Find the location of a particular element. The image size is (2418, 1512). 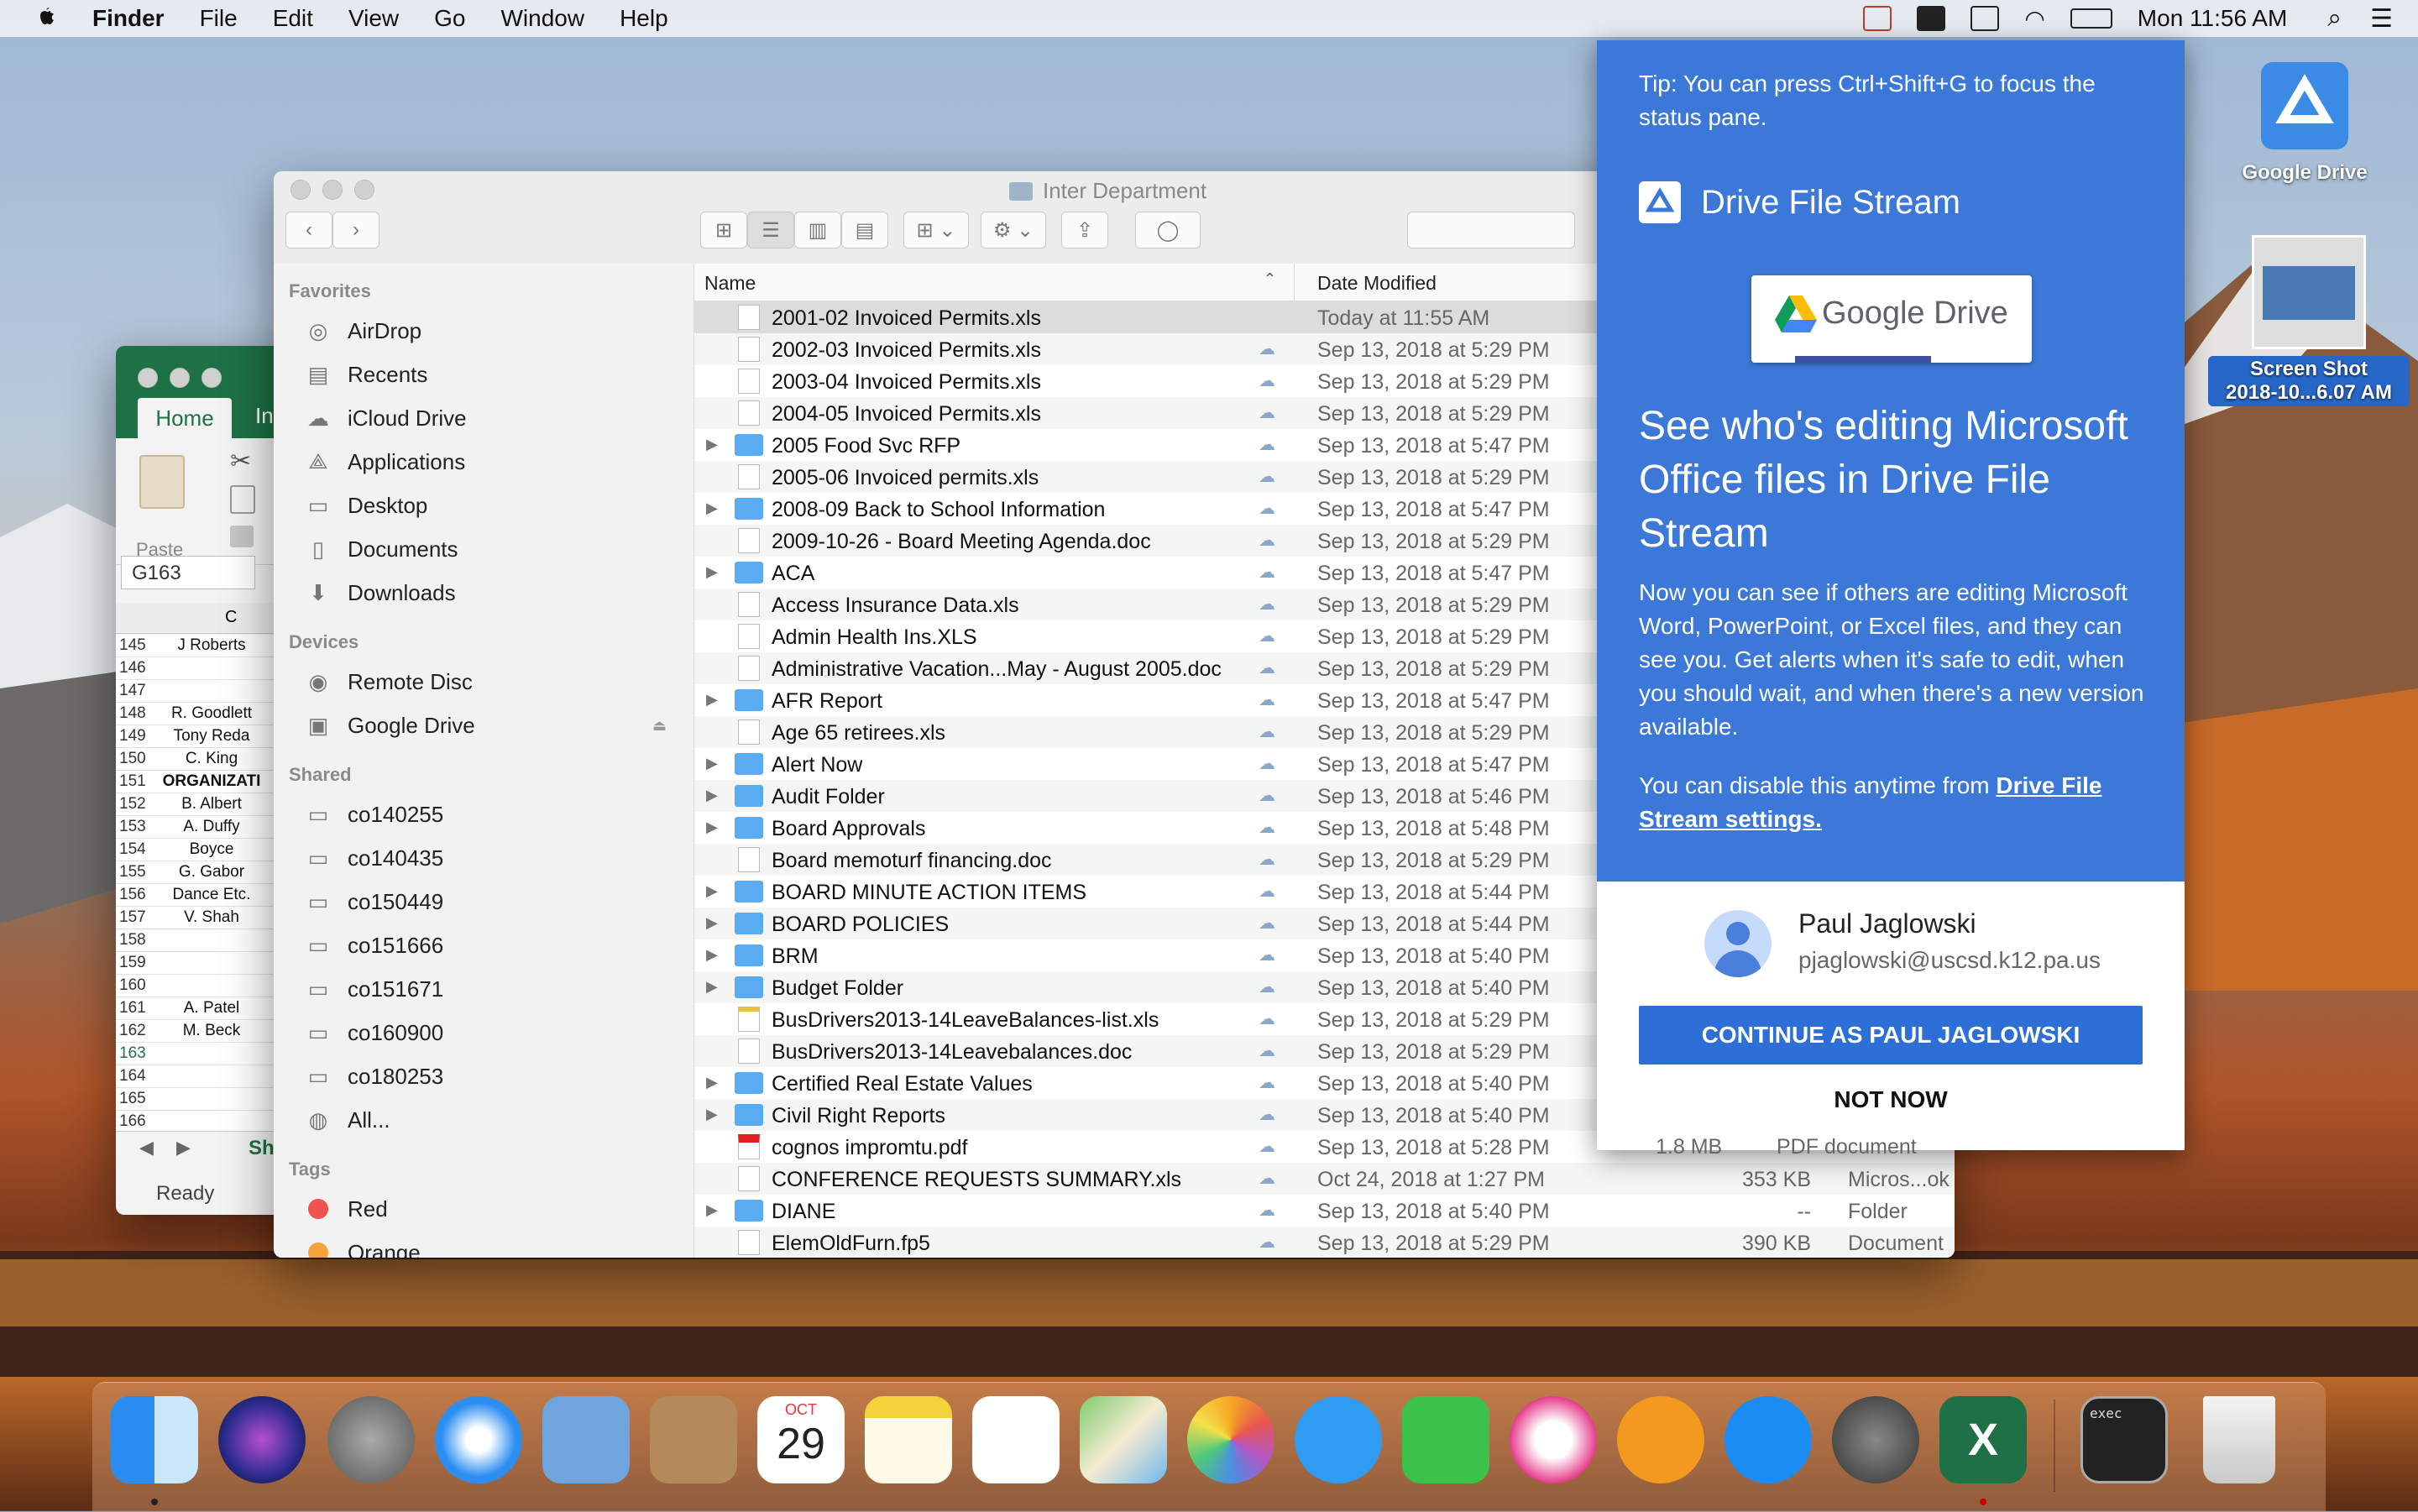

calendar-icon: OCT 29 is located at coordinates (801, 1439).